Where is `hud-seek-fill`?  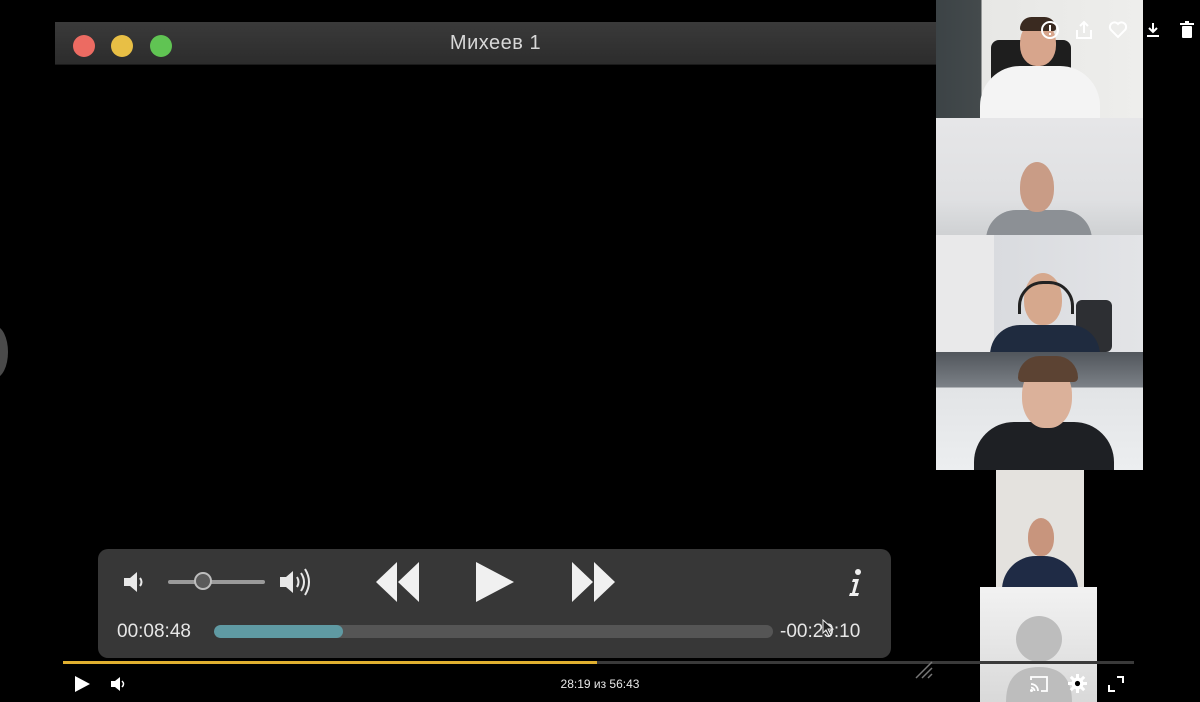
hud-seek-fill is located at coordinates (278, 631).